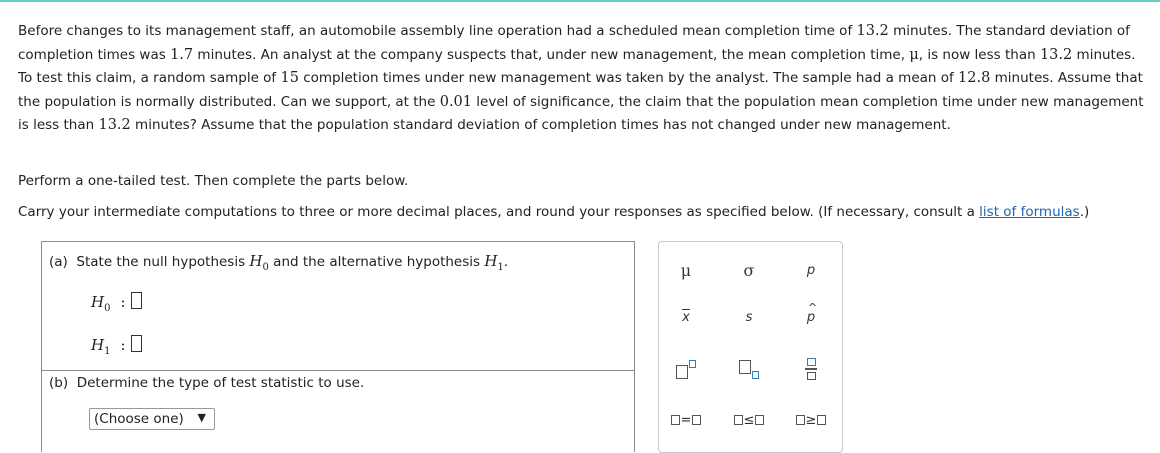 The width and height of the screenshot is (1160, 453). Describe the element at coordinates (580, 1) in the screenshot. I see `top-accent-line` at that location.